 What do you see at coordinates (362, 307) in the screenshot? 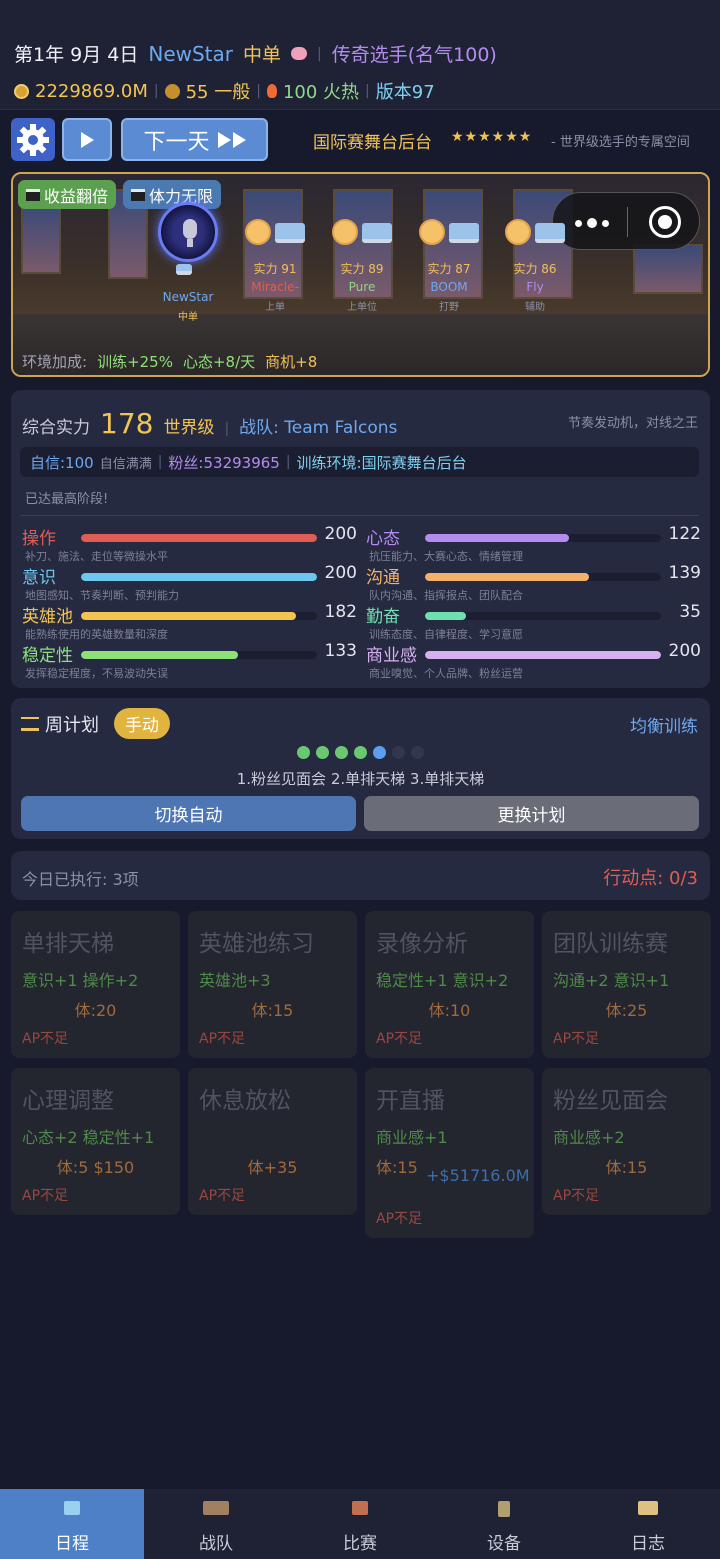
I see `teammate-role: 上单位` at bounding box center [362, 307].